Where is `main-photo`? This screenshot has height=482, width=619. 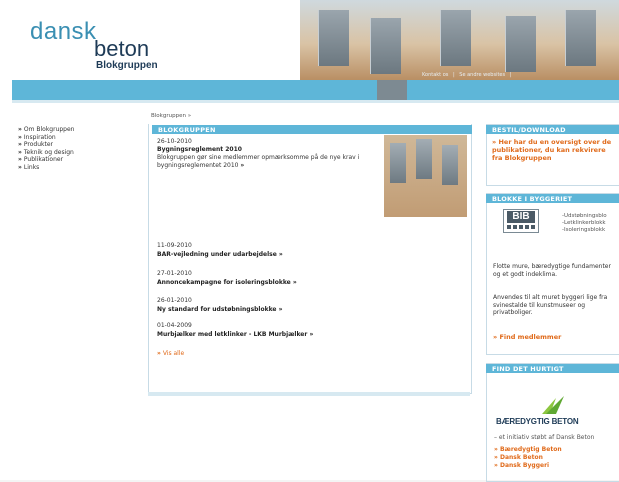 main-photo is located at coordinates (425, 176).